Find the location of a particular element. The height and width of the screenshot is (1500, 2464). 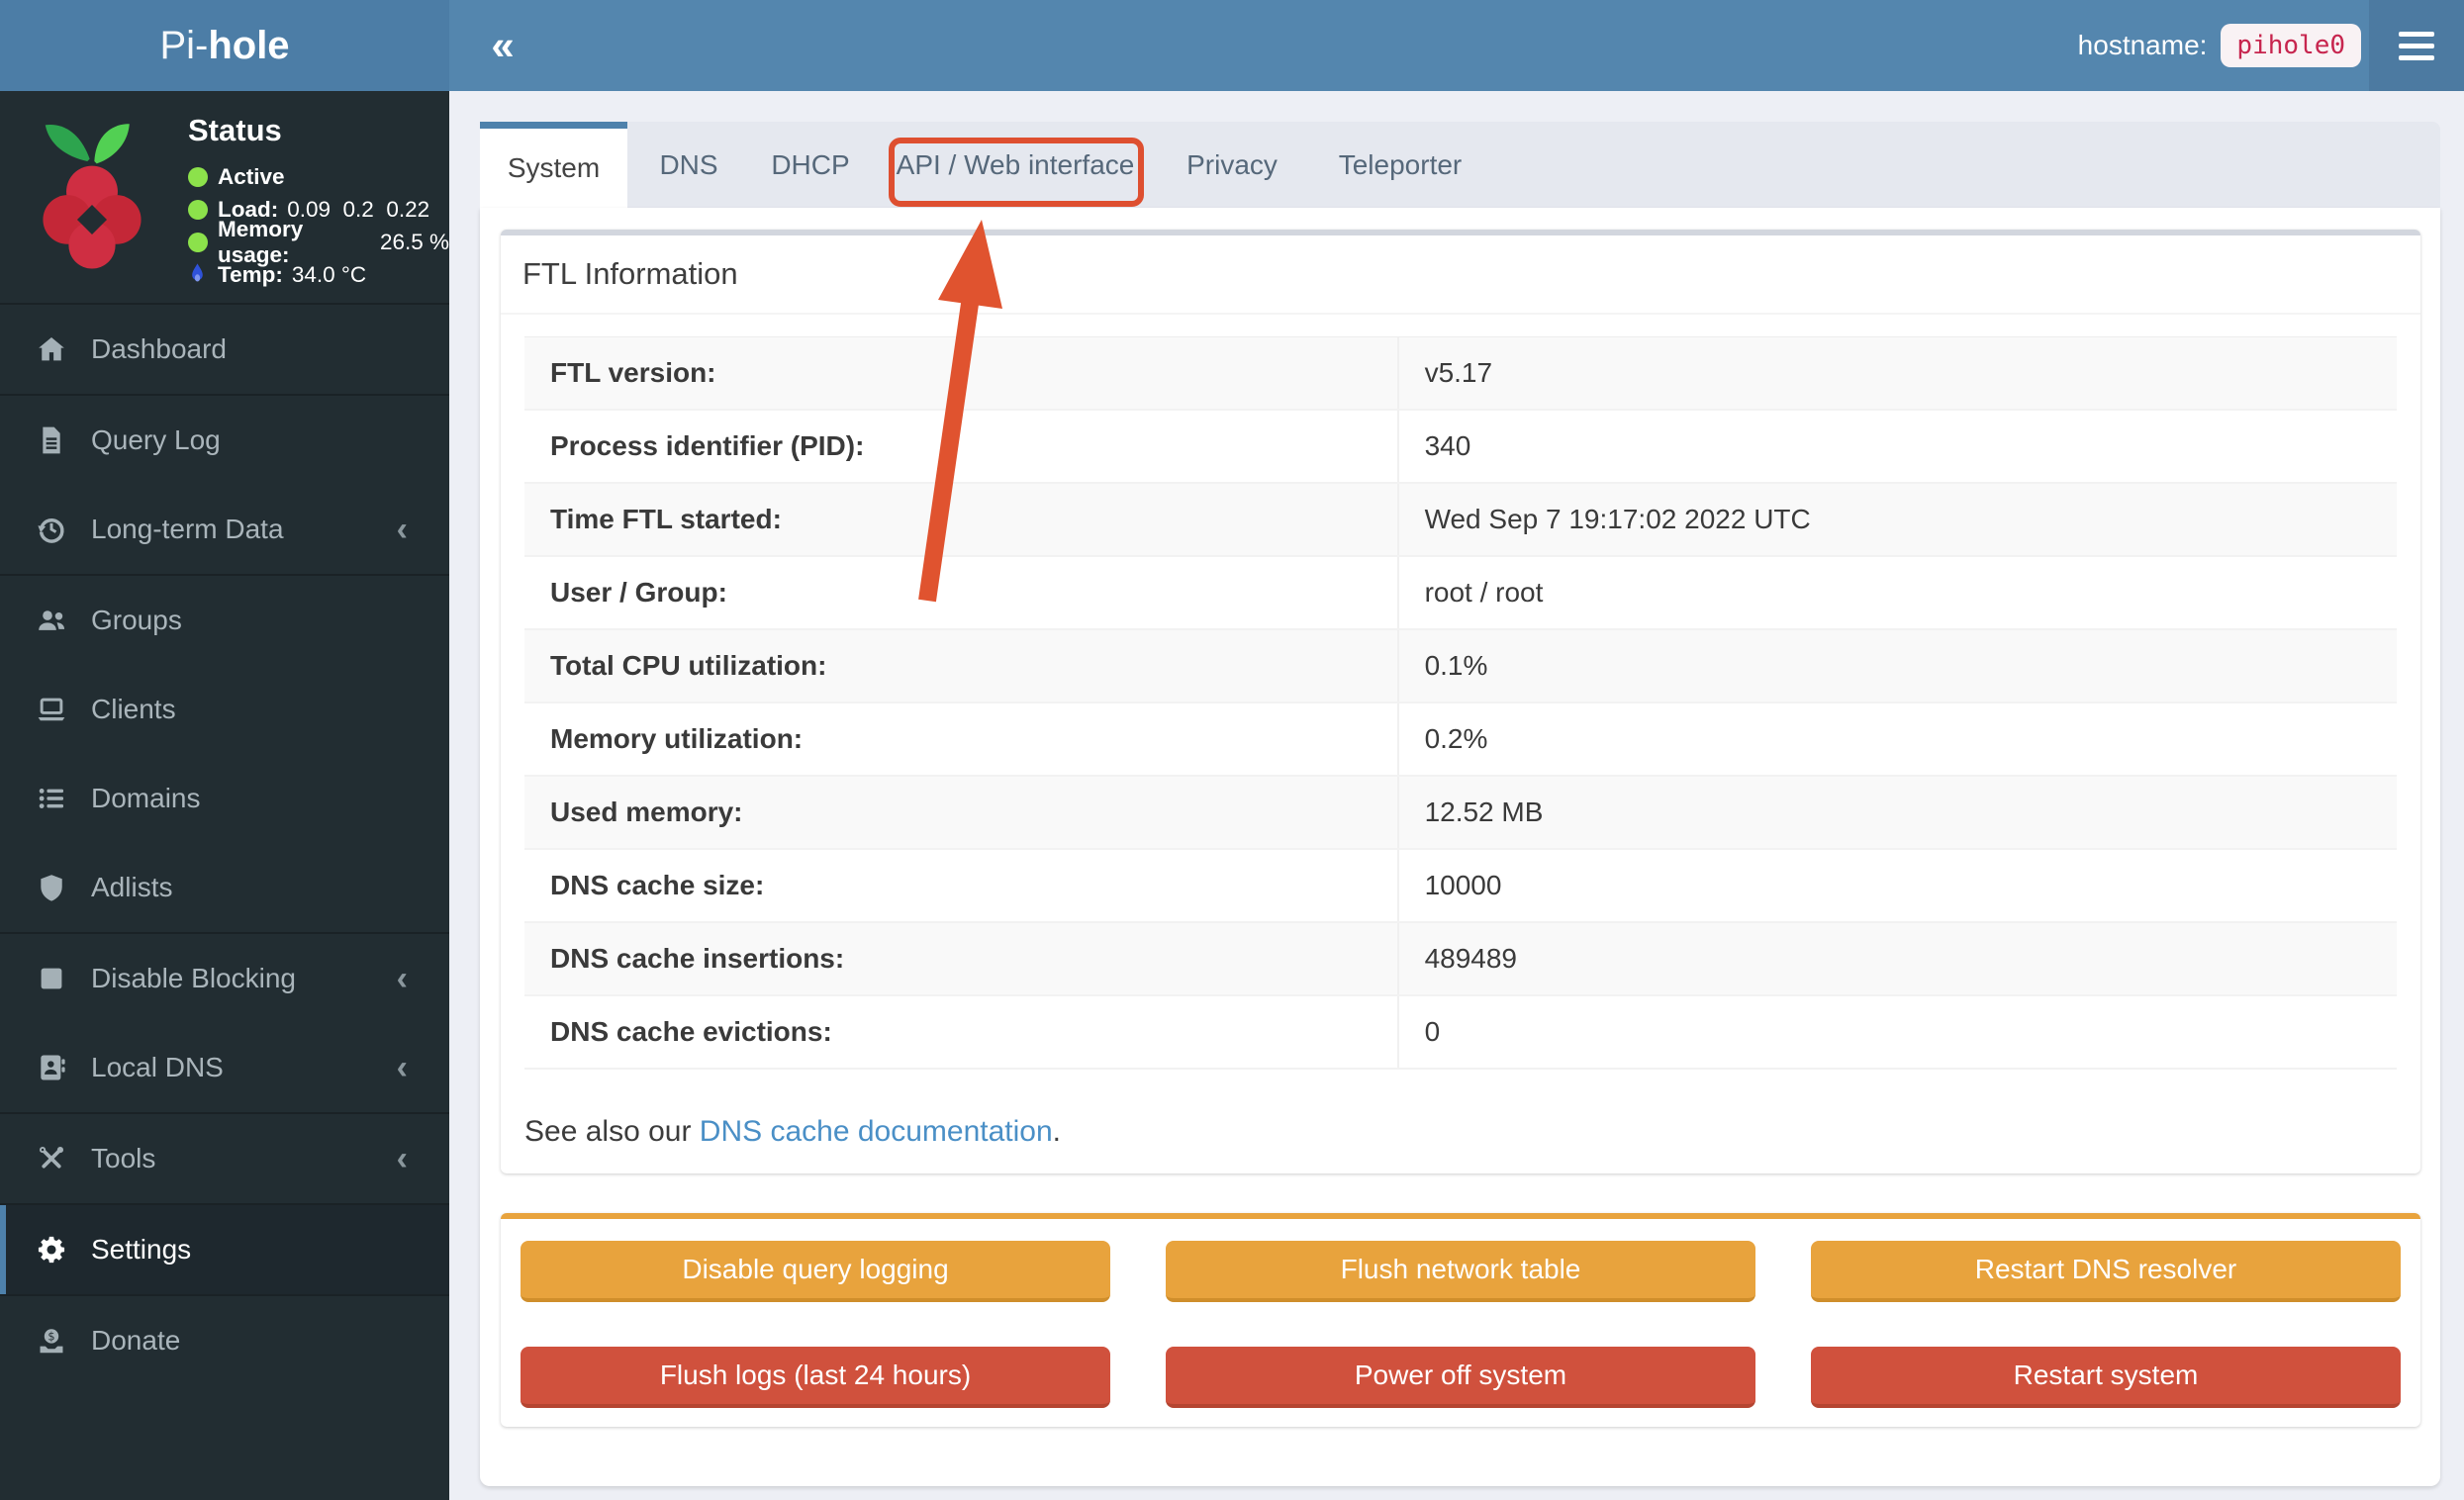

history-icon is located at coordinates (51, 530).